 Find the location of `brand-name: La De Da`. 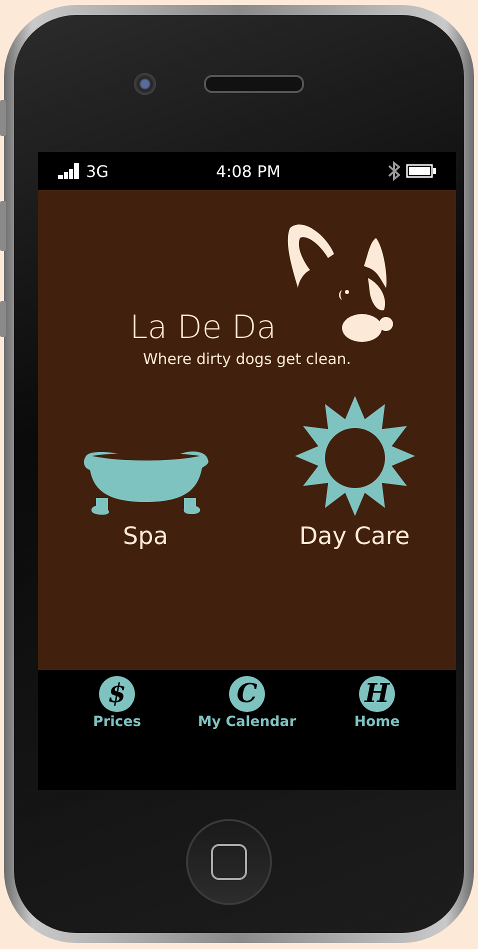

brand-name: La De Da is located at coordinates (203, 327).